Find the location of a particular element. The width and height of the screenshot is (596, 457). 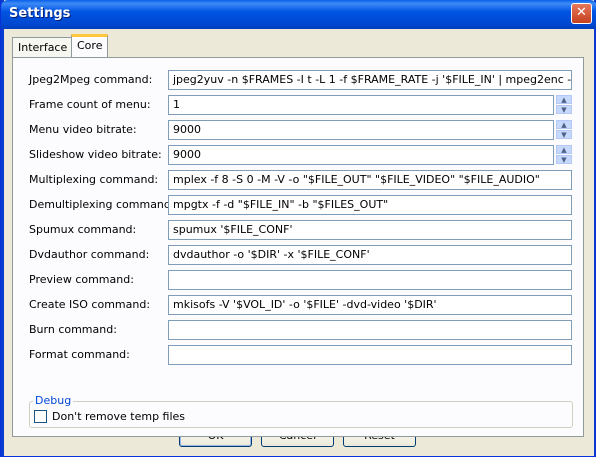

close-button: ✕ is located at coordinates (581, 13).